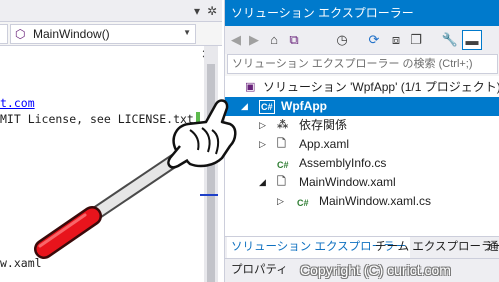  Describe the element at coordinates (375, 201) in the screenshot. I see `tree-row-label: MainWindow.xaml.cs` at that location.